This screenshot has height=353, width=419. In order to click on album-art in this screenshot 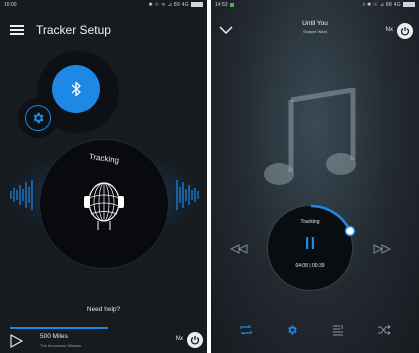, I will do `click(313, 145)`.